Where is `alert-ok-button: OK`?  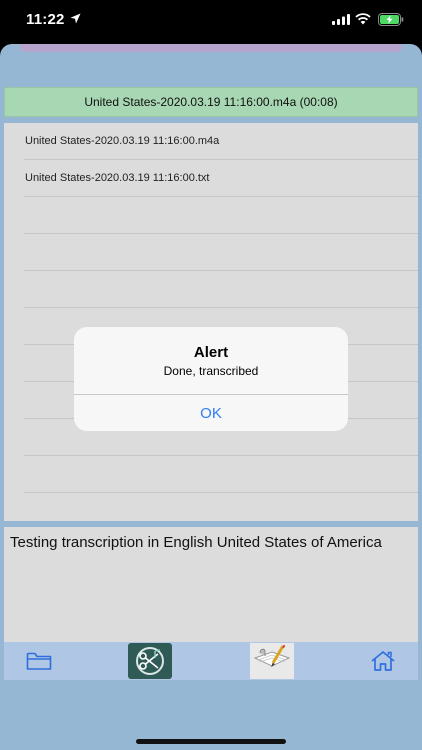
alert-ok-button: OK is located at coordinates (211, 413).